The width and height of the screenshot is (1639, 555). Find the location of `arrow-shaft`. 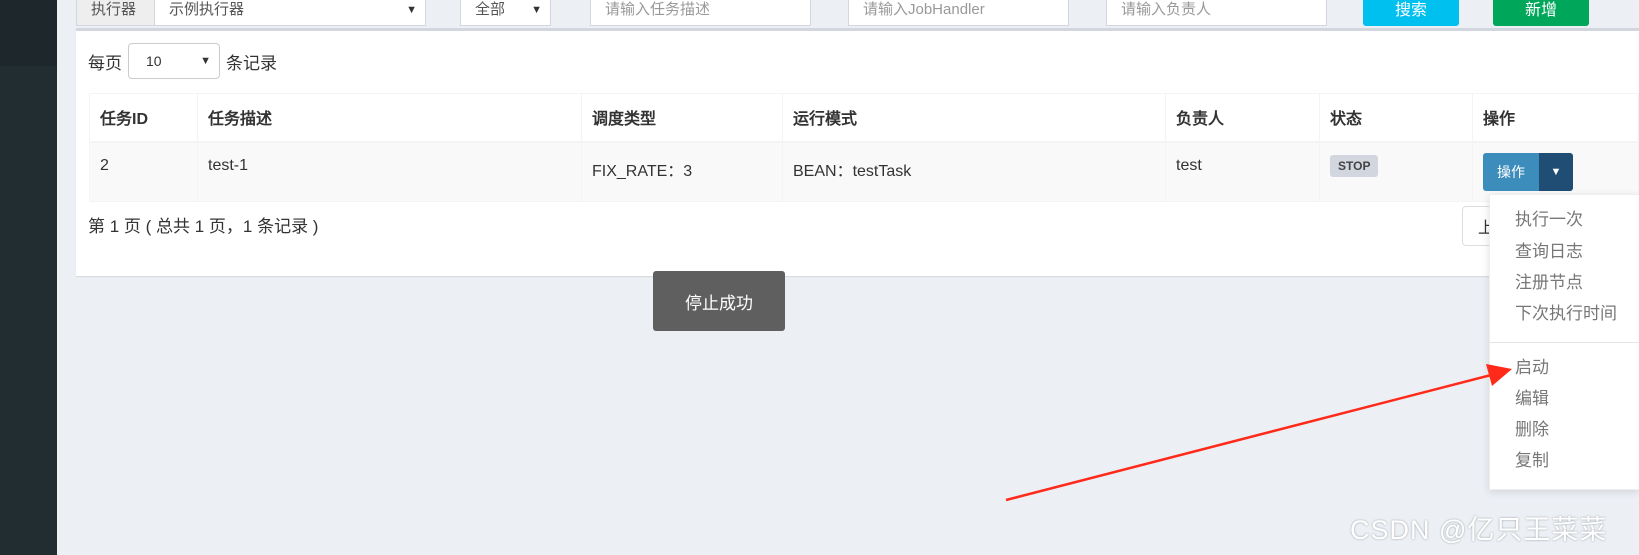

arrow-shaft is located at coordinates (1250, 437).